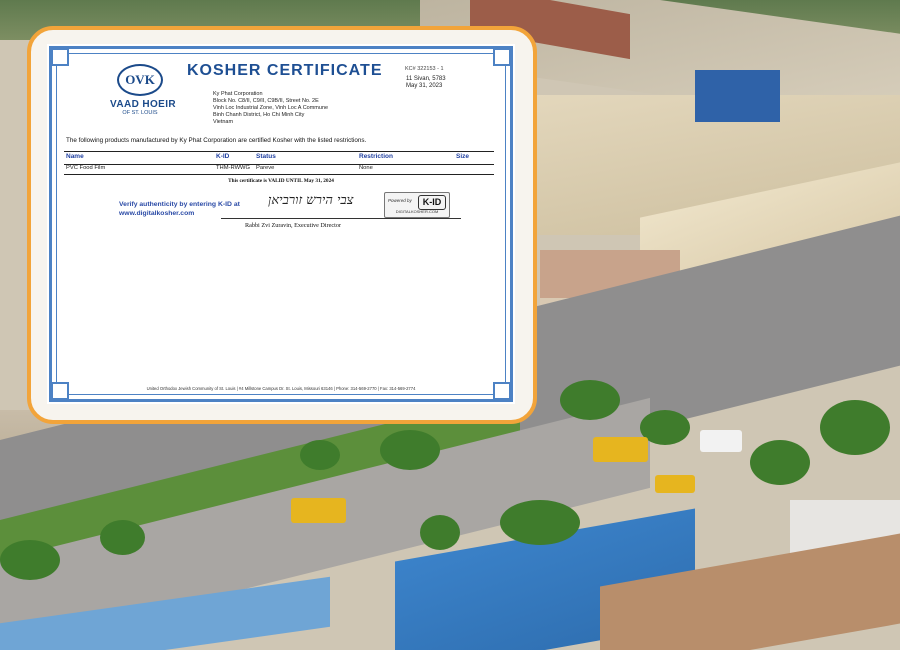 The height and width of the screenshot is (650, 900). Describe the element at coordinates (400, 200) in the screenshot. I see `badge-powered-by: Powered by` at that location.